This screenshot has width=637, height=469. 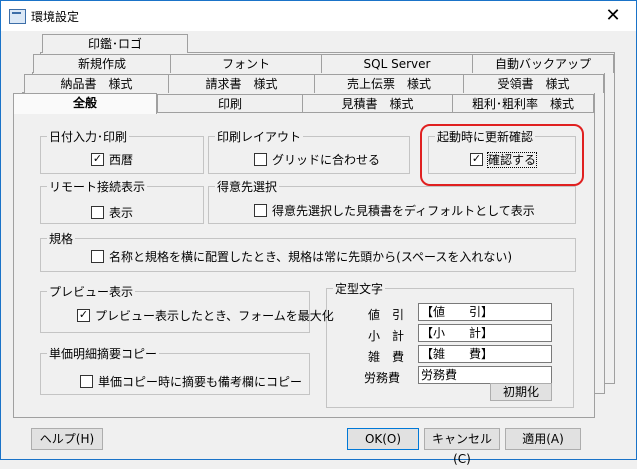 I want to click on tab-delivery-format: 納品書 様式, so click(x=96, y=83).